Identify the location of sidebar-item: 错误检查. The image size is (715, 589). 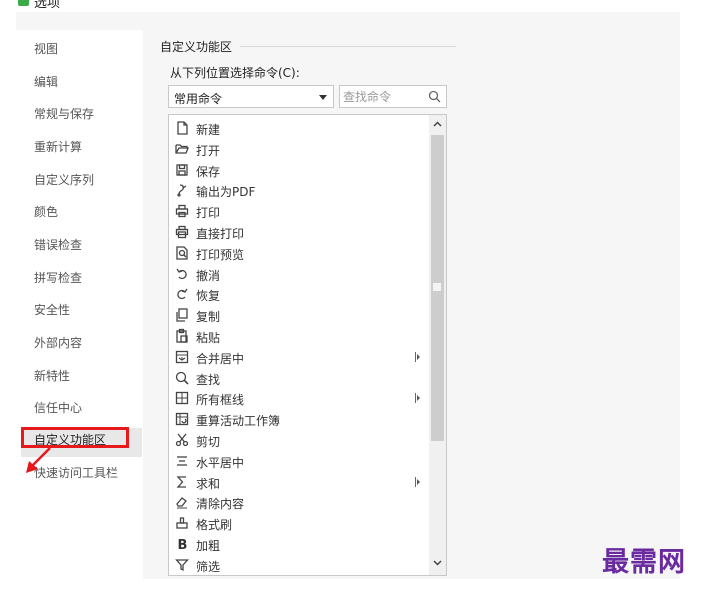
(58, 245).